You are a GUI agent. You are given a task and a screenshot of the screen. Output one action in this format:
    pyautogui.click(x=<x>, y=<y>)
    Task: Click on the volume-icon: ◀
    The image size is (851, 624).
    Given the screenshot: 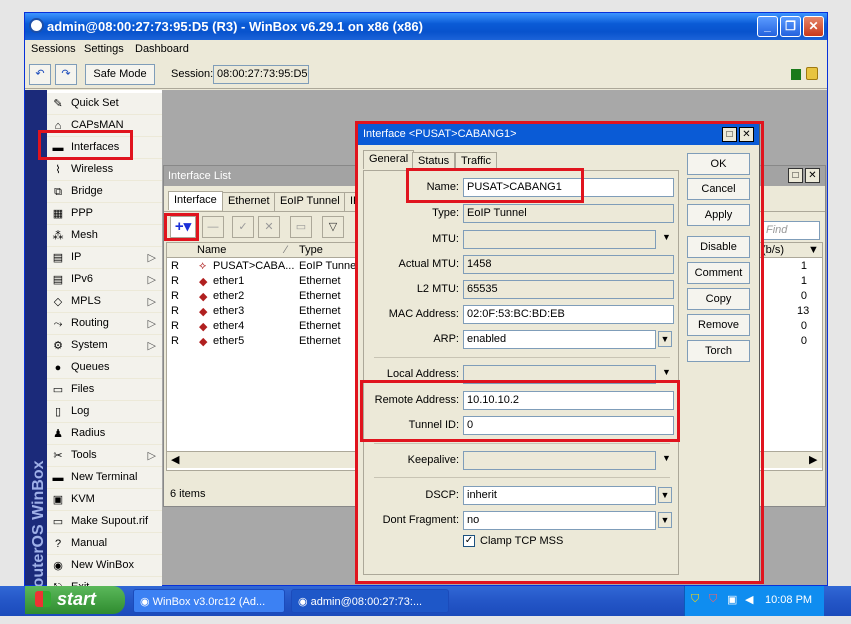 What is the action you would take?
    pyautogui.click(x=749, y=599)
    